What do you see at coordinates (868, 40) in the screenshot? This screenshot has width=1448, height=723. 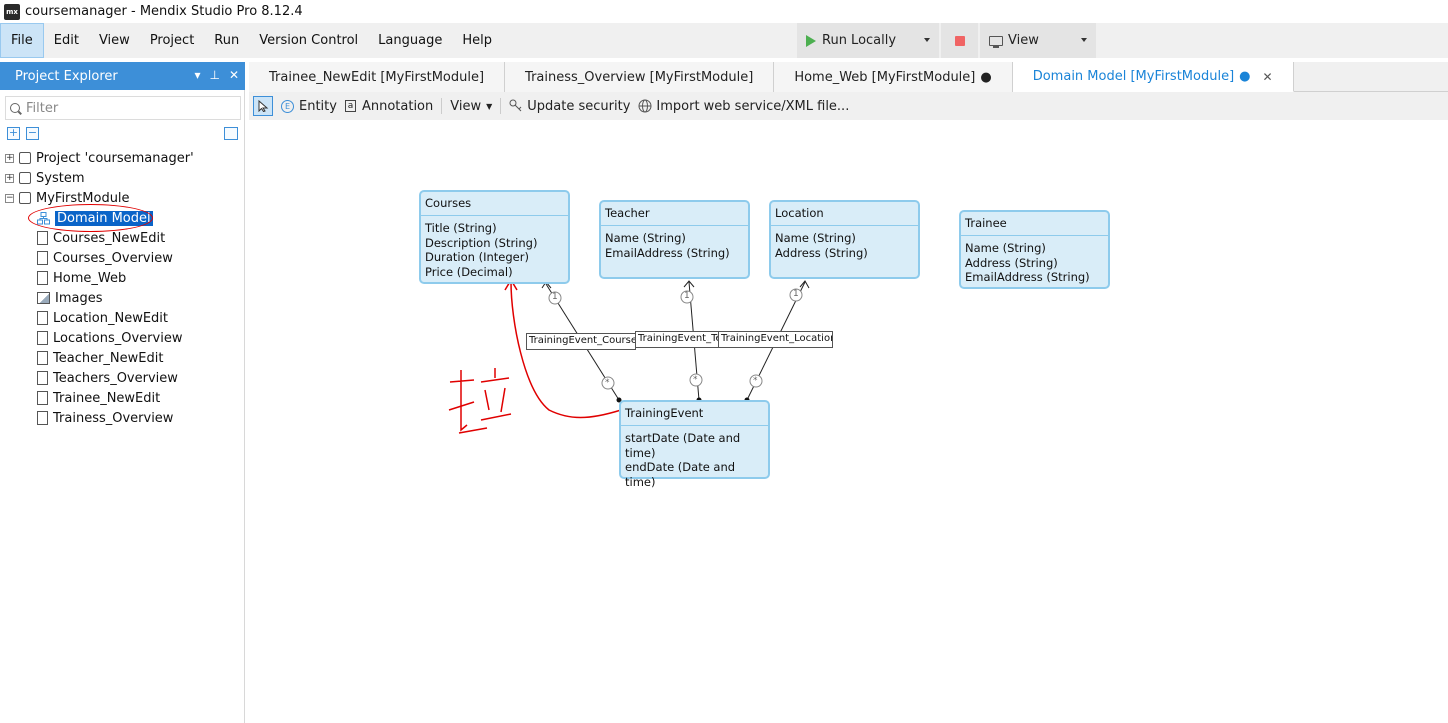 I see `run-locally-button: Run Locally` at bounding box center [868, 40].